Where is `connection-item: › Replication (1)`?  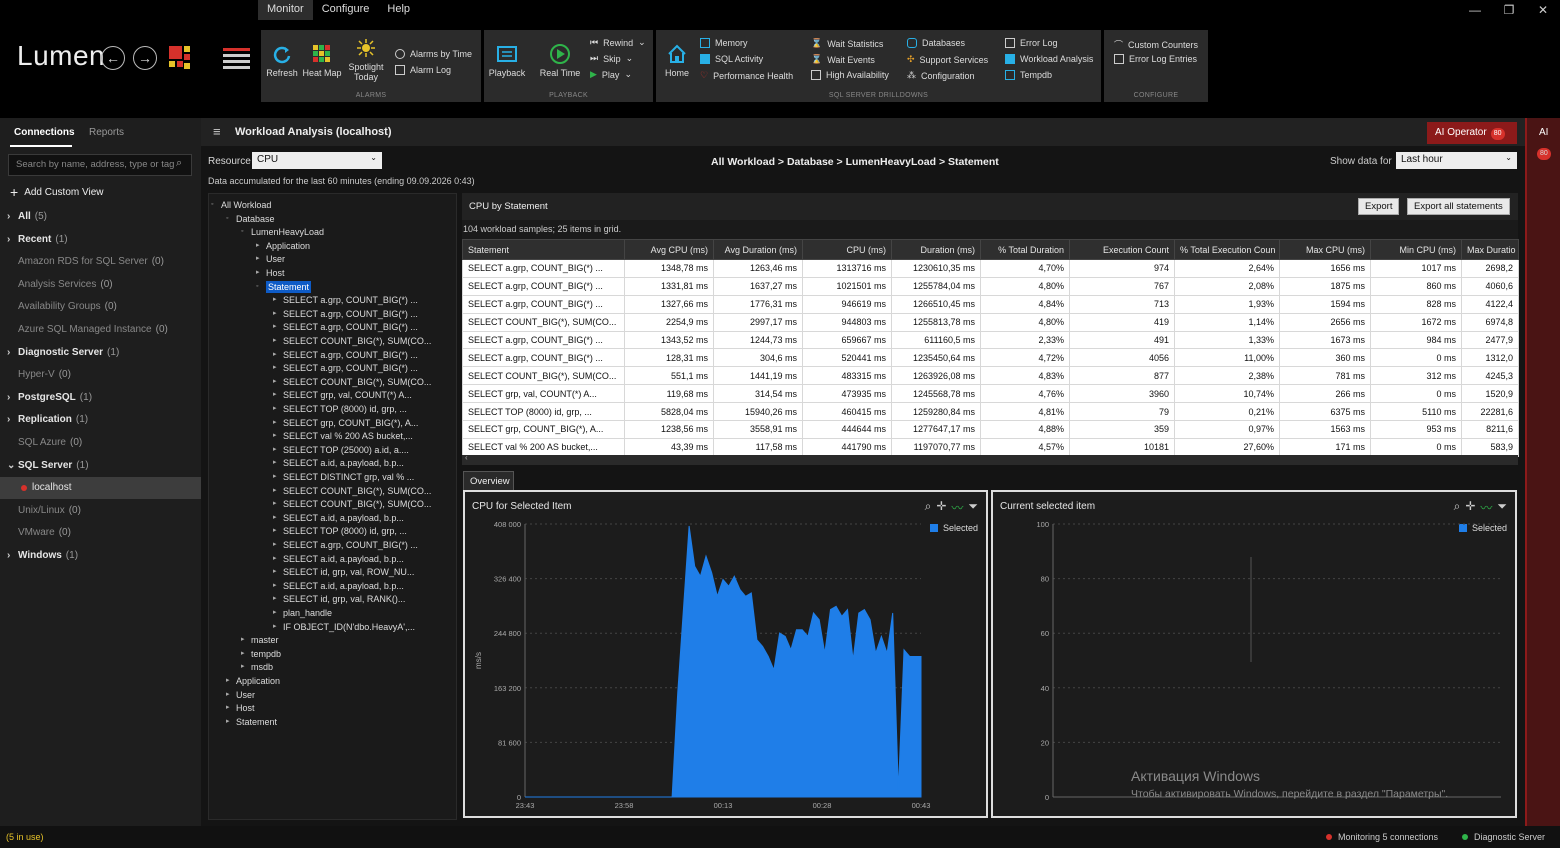 connection-item: › Replication (1) is located at coordinates (100, 420).